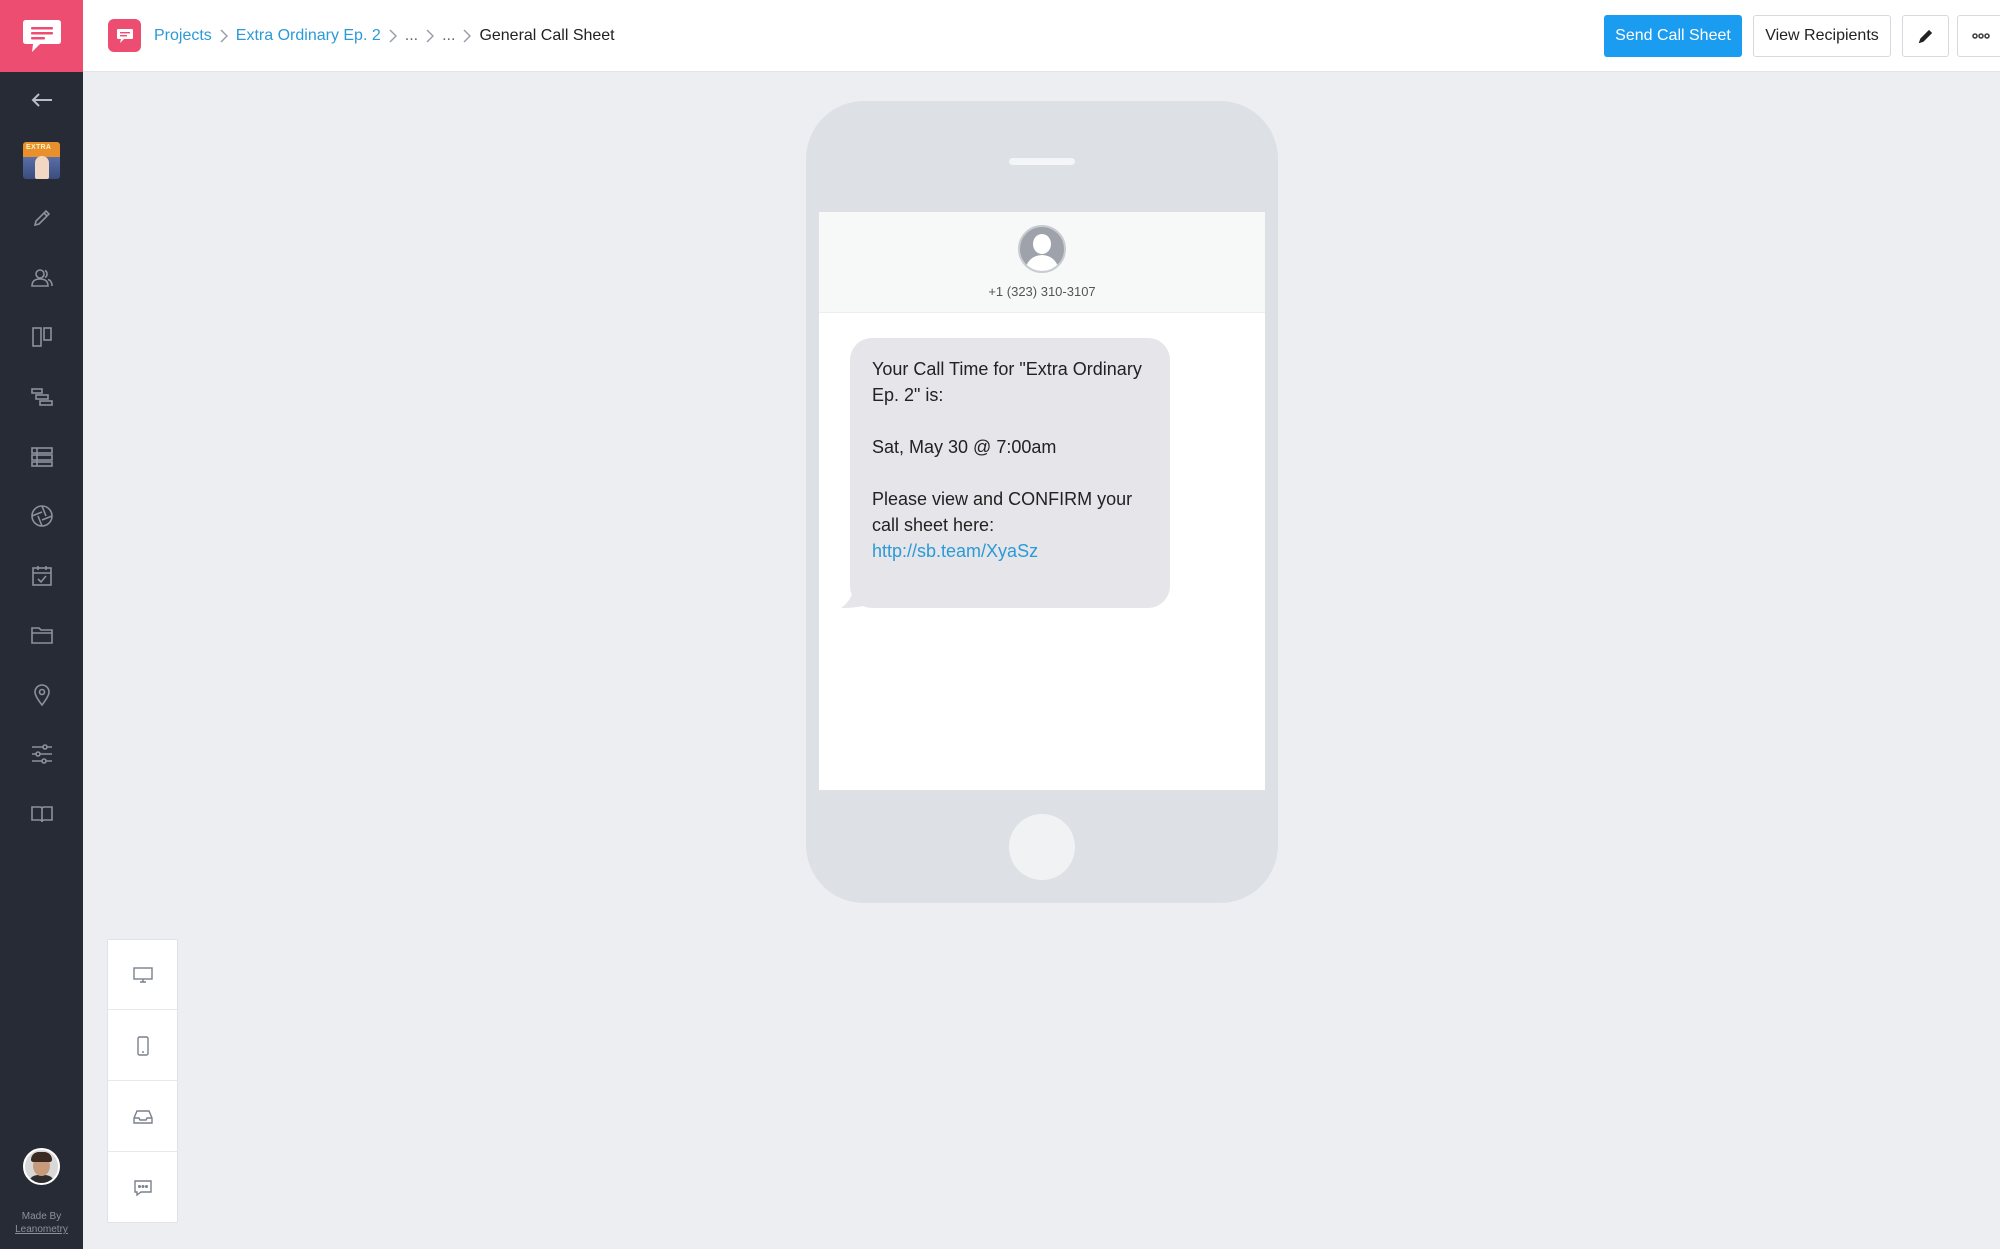 This screenshot has height=1249, width=2000. Describe the element at coordinates (1042, 249) in the screenshot. I see `contact-avatar-icon` at that location.